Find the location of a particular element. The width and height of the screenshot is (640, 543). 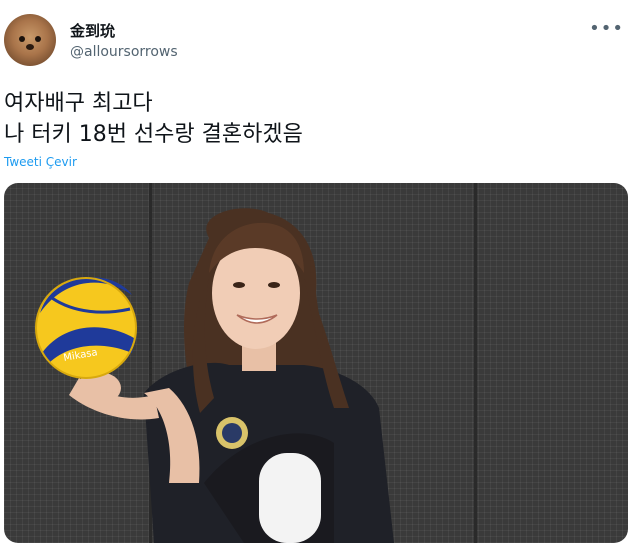

translate-tweet-link: Tweeti Çevir is located at coordinates (40, 162).